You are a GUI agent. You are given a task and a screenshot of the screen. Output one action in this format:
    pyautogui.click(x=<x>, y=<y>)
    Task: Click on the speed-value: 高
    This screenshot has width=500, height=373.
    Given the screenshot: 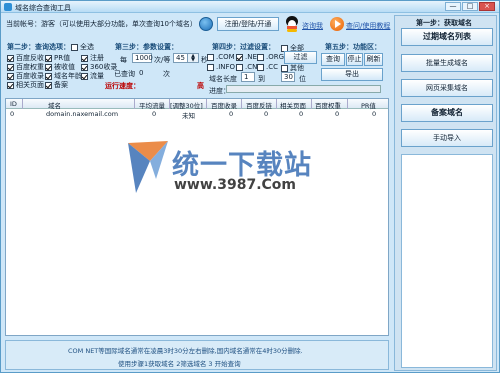 What is the action you would take?
    pyautogui.click(x=200, y=86)
    